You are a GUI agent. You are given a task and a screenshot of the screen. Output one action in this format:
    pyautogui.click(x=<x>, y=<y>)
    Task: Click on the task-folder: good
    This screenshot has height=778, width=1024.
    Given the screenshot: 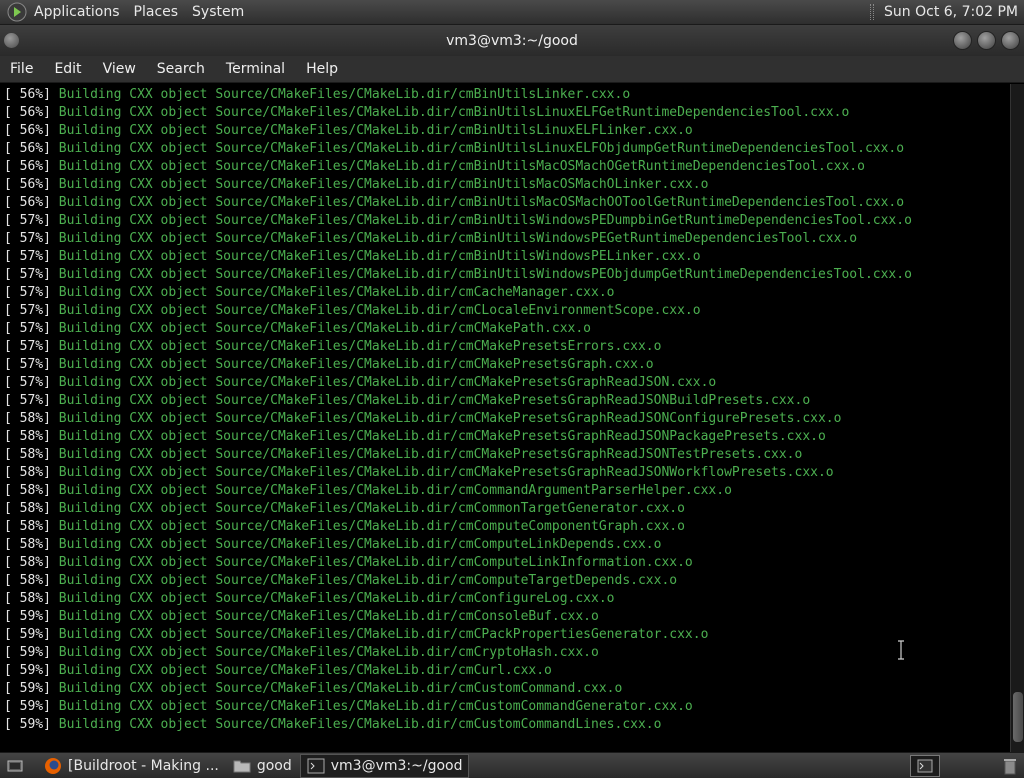 What is the action you would take?
    pyautogui.click(x=262, y=766)
    